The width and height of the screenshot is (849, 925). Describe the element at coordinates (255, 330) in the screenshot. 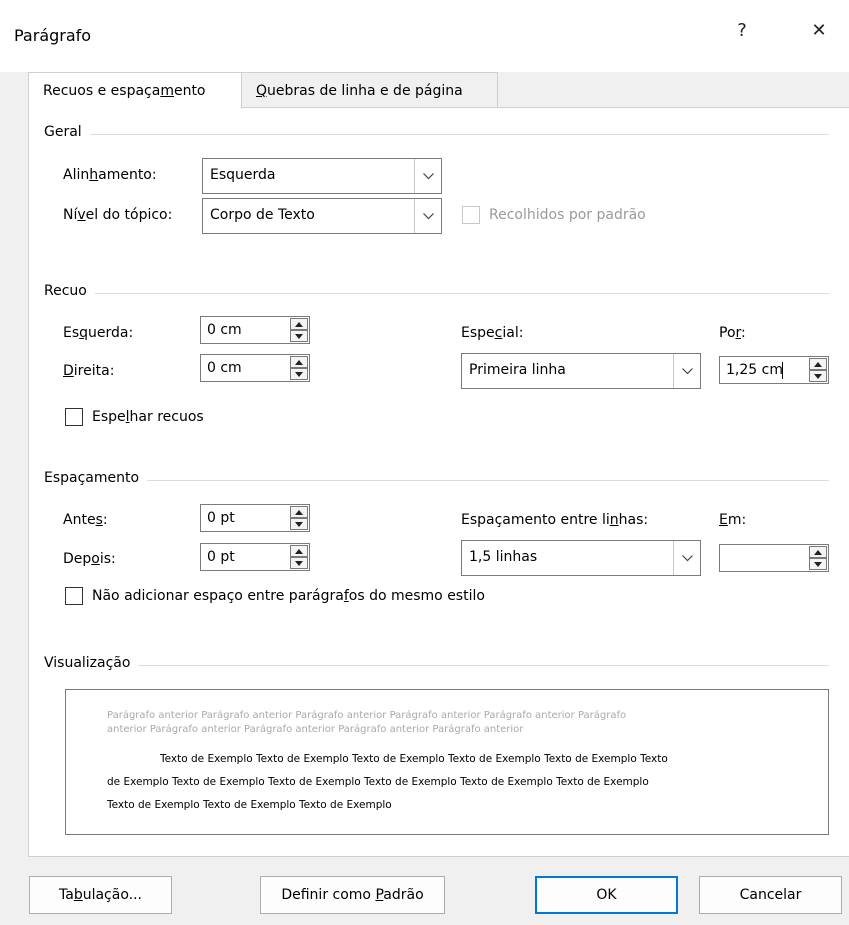

I see `indent-left-spinner: 0 cm` at that location.